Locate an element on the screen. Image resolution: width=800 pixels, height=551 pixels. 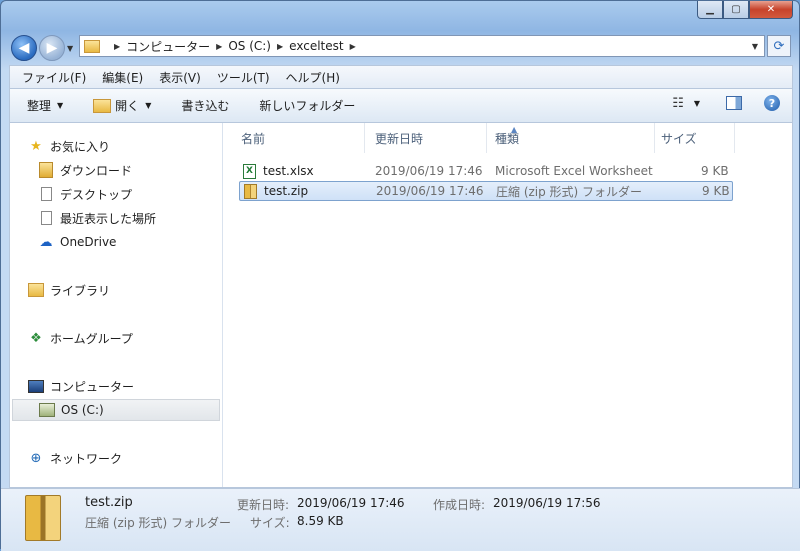
breadcrumb-drive: OS (C:) is located at coordinates (249, 46).